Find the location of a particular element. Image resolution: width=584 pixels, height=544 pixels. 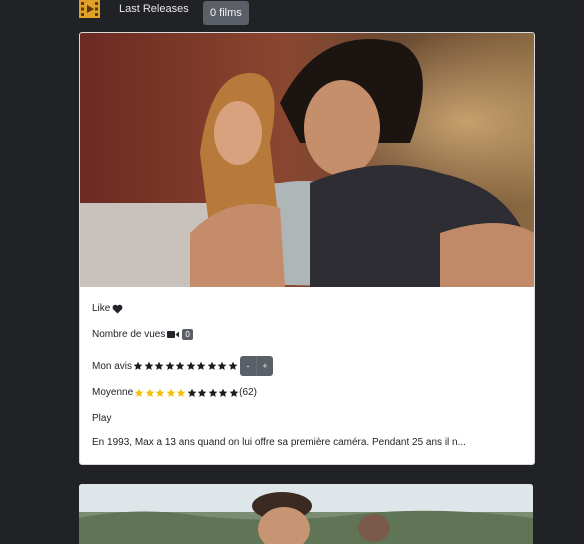

average-stars is located at coordinates (186, 393).